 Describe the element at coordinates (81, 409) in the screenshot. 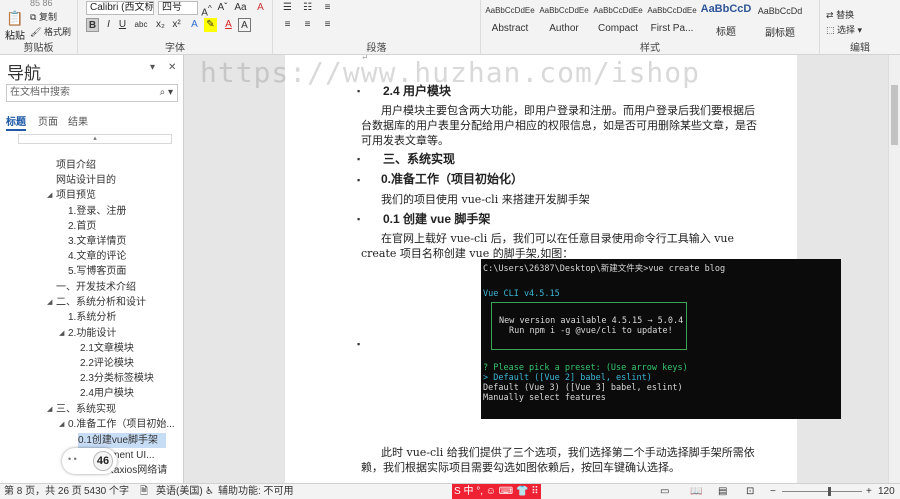

I see `tree-item: ◢ 三、系统实现` at that location.